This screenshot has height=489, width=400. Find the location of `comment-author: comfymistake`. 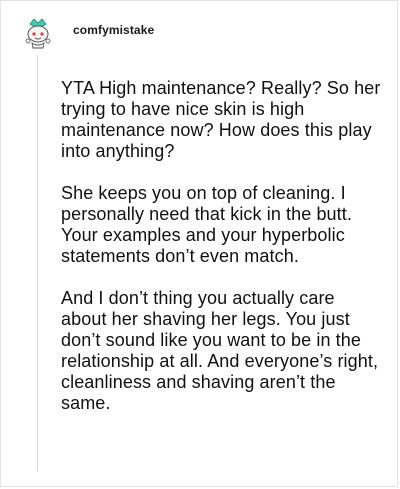

comment-author: comfymistake is located at coordinates (113, 30).